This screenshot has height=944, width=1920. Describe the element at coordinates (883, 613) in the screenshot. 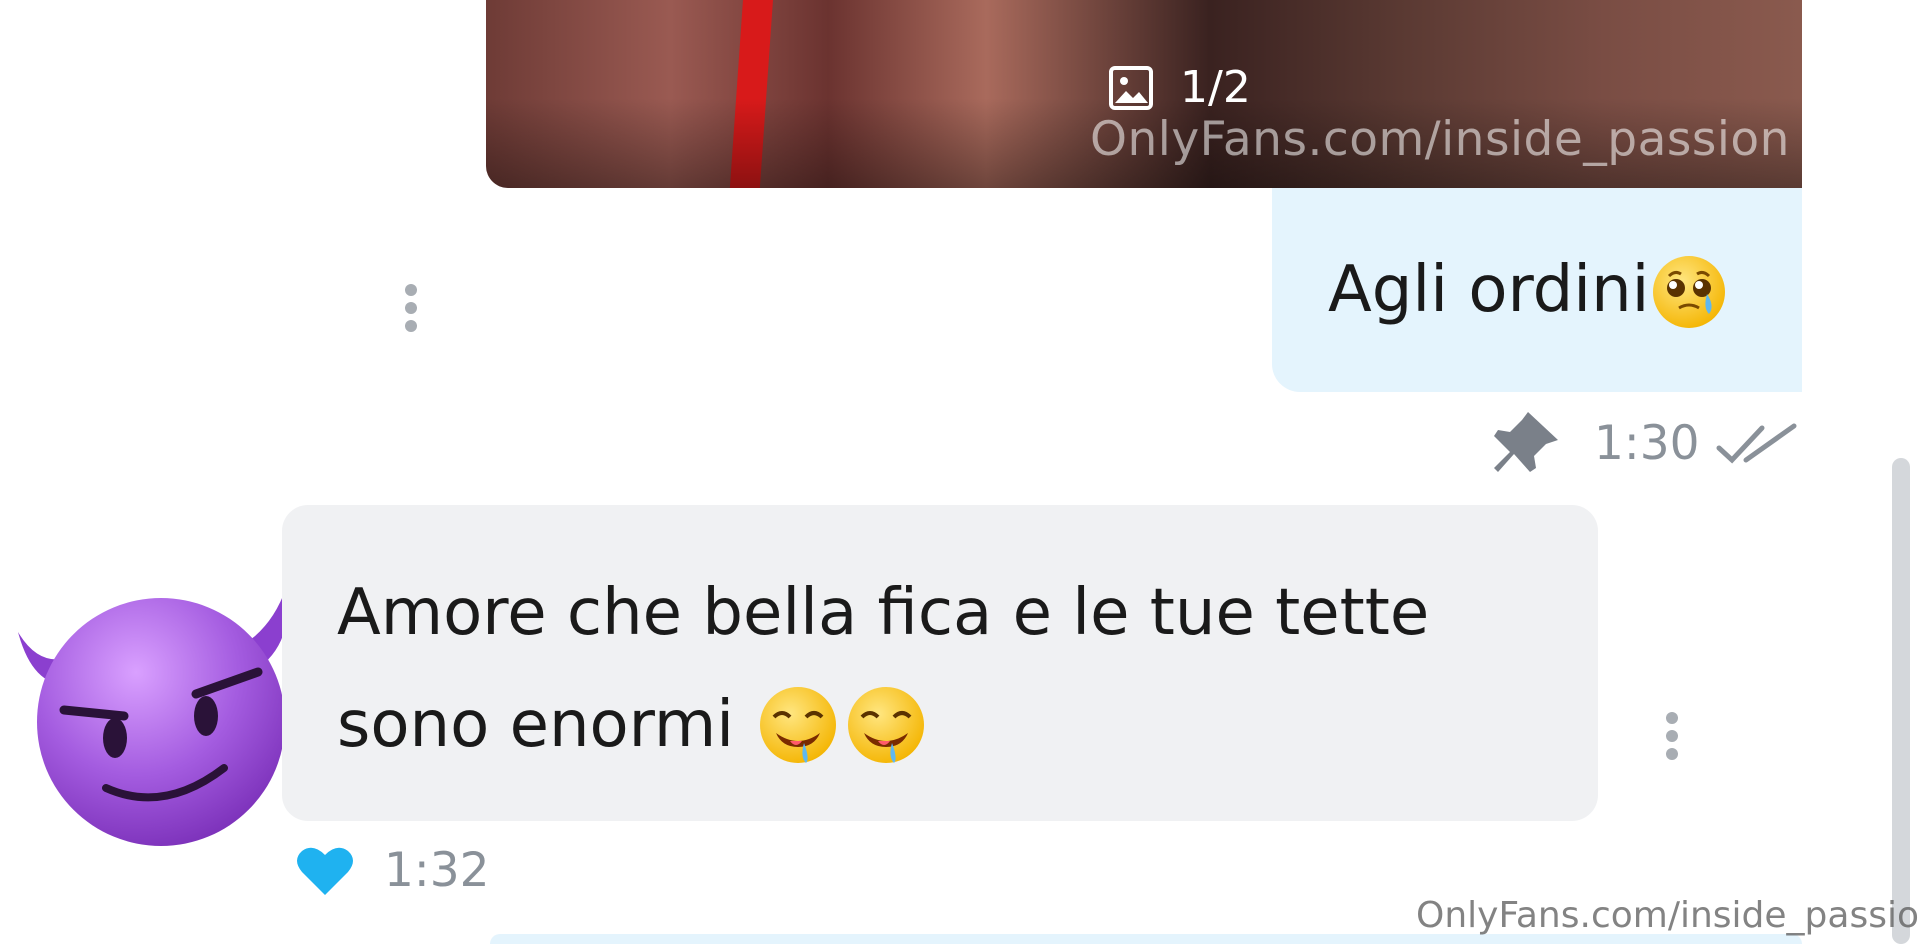

I see `received-message-line-1: Amore che bella fica e le tue tette` at that location.